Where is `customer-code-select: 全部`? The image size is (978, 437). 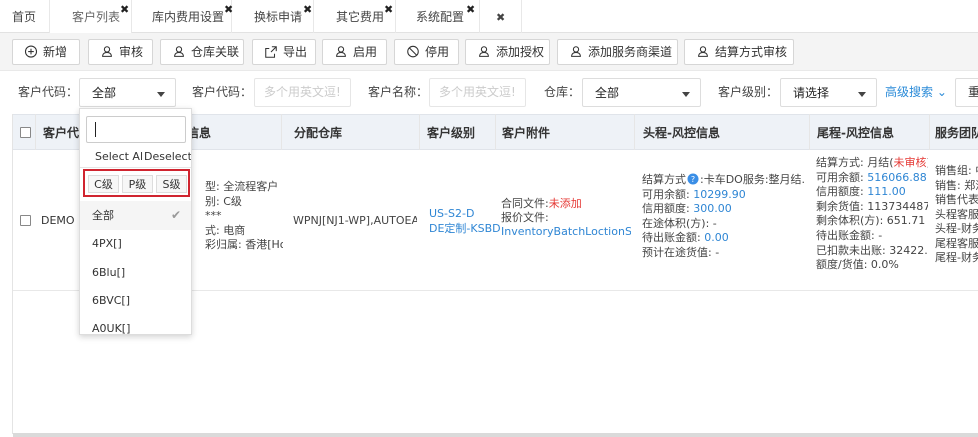
customer-code-select: 全部 is located at coordinates (127, 92).